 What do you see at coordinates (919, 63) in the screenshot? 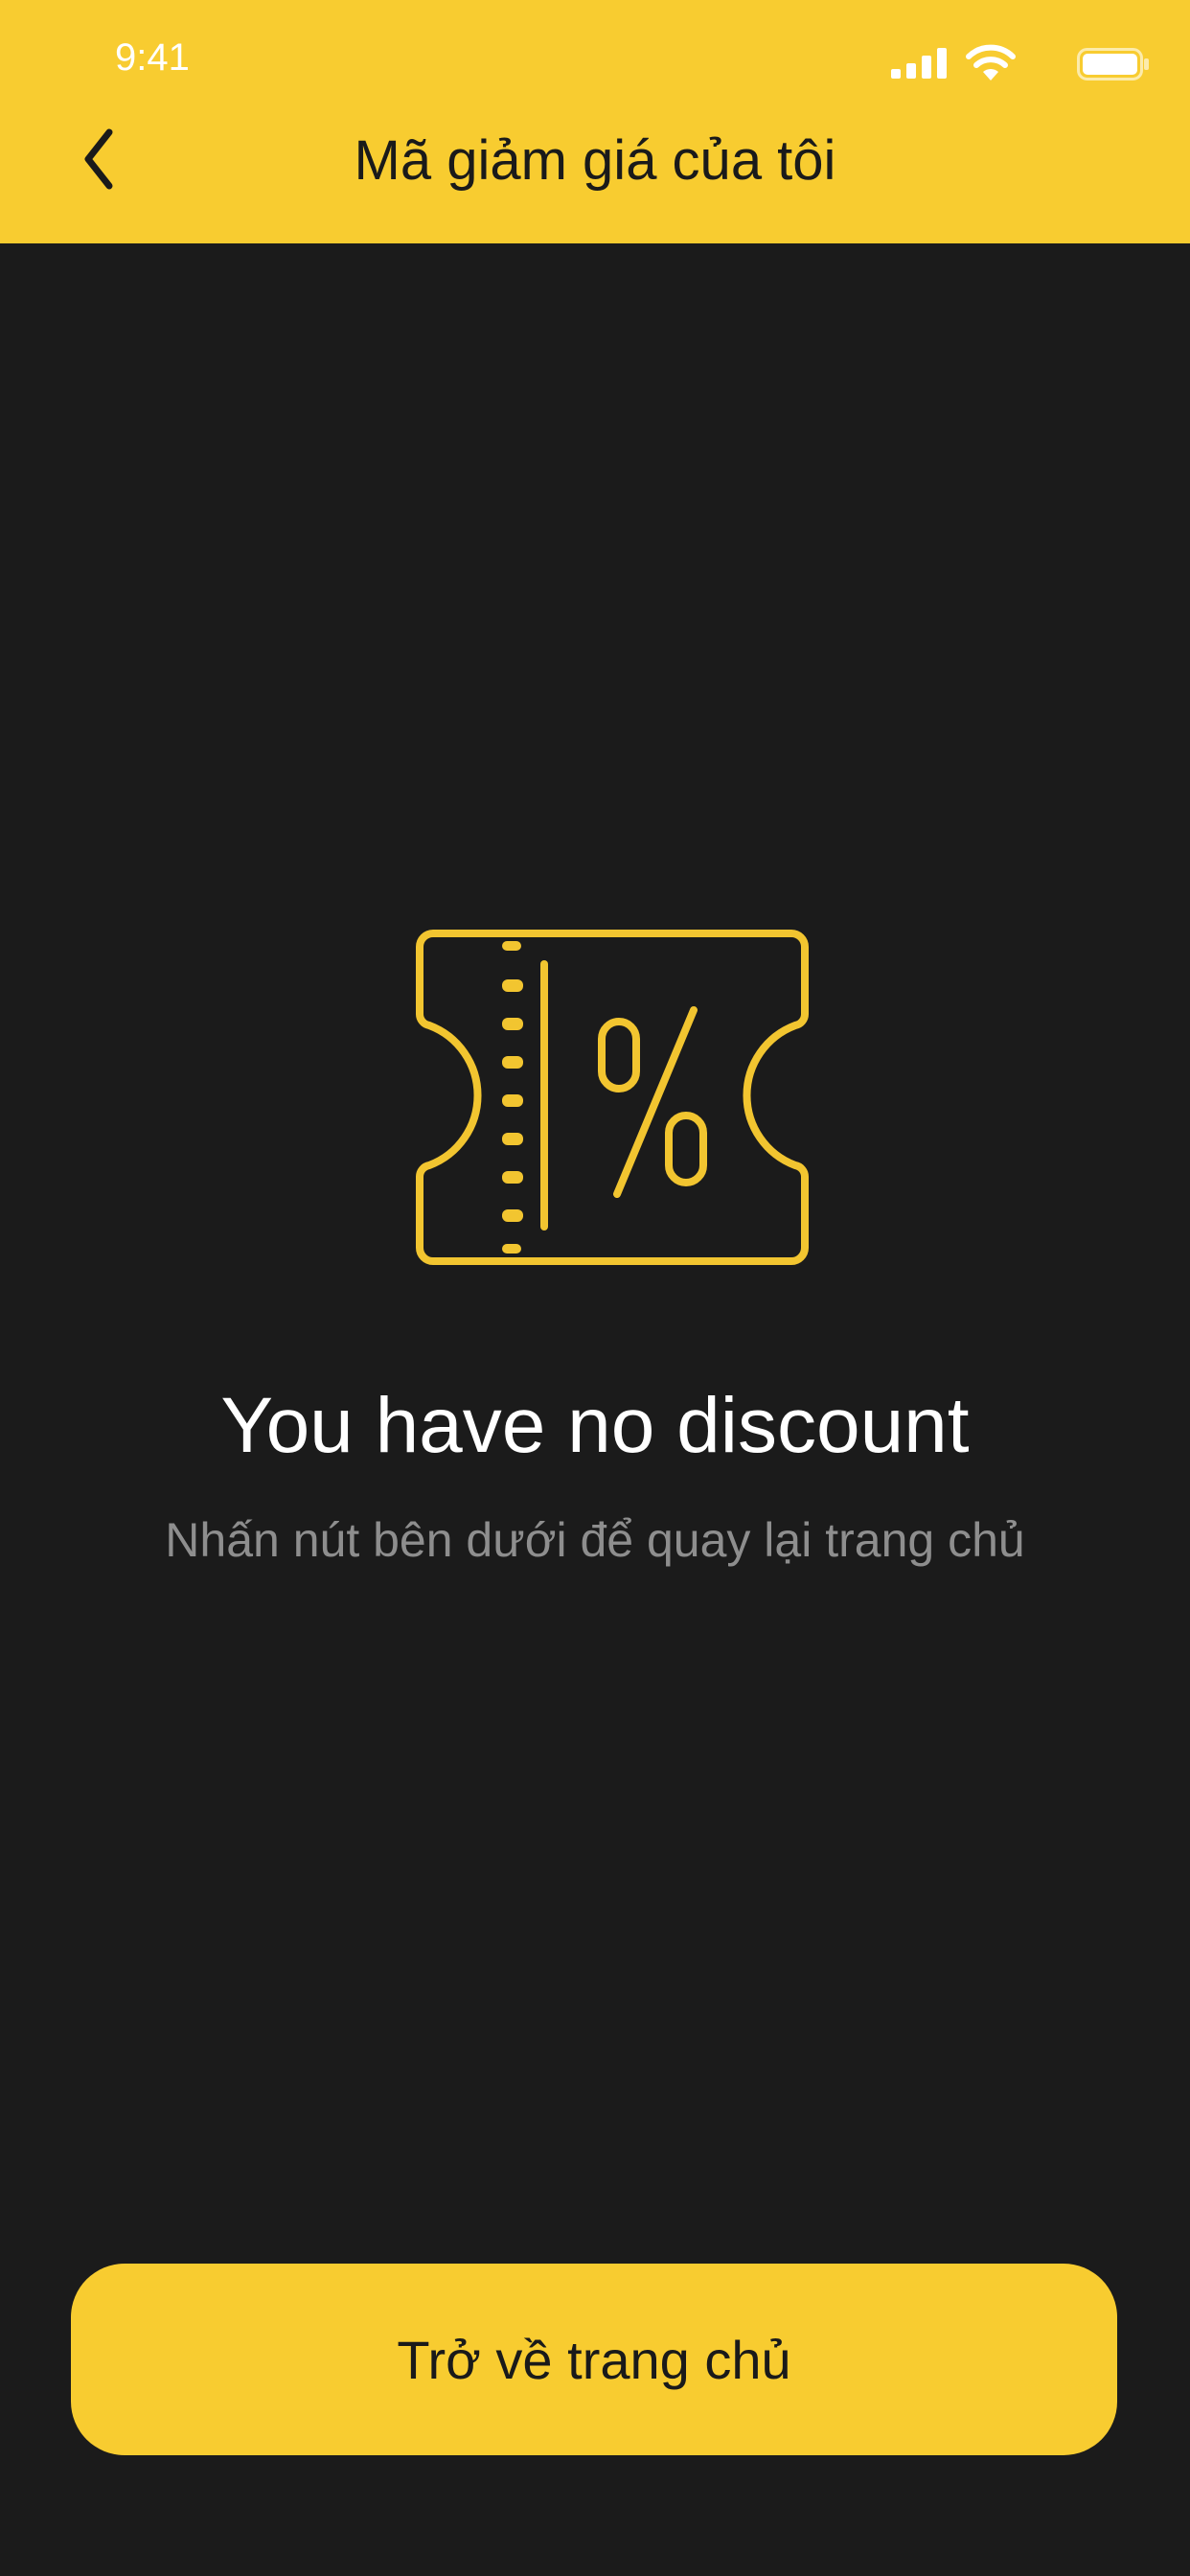
I see `signal-icon` at bounding box center [919, 63].